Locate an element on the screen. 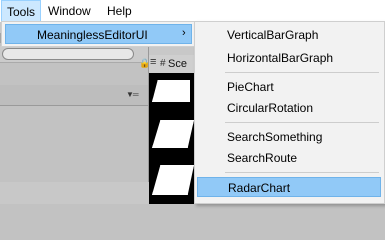 The height and width of the screenshot is (240, 385). menu-item-label: MeaninglessEditorUI is located at coordinates (92, 35).